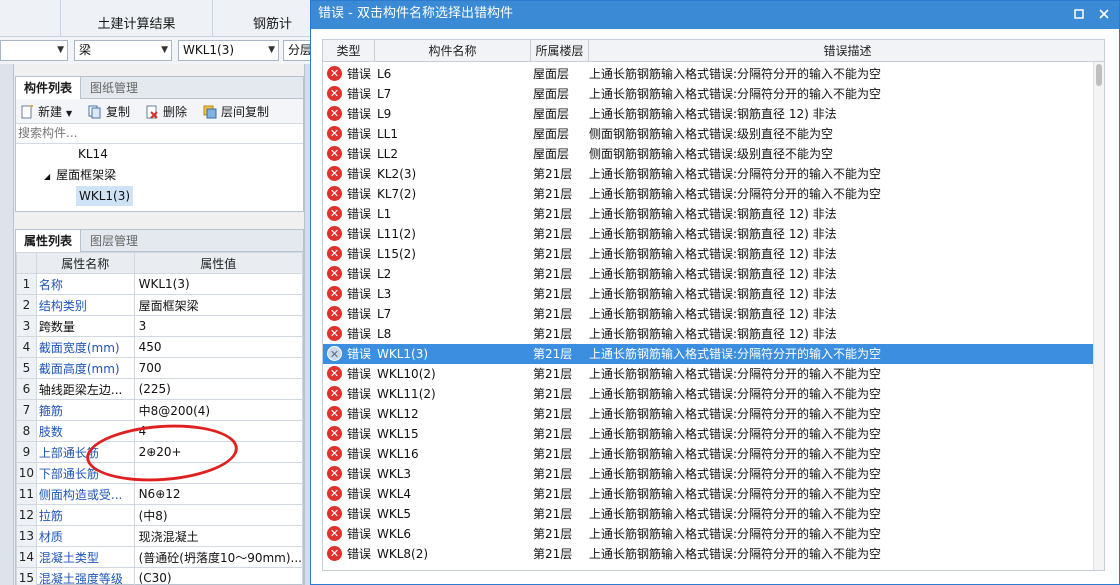  I want to click on tree-item-wkl1: WKL1(3), so click(105, 196).